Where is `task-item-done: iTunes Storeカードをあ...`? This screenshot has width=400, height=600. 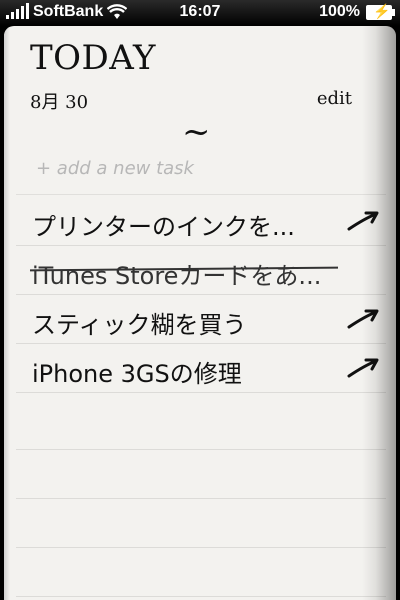
task-item-done: iTunes Storeカードをあ... is located at coordinates (201, 270).